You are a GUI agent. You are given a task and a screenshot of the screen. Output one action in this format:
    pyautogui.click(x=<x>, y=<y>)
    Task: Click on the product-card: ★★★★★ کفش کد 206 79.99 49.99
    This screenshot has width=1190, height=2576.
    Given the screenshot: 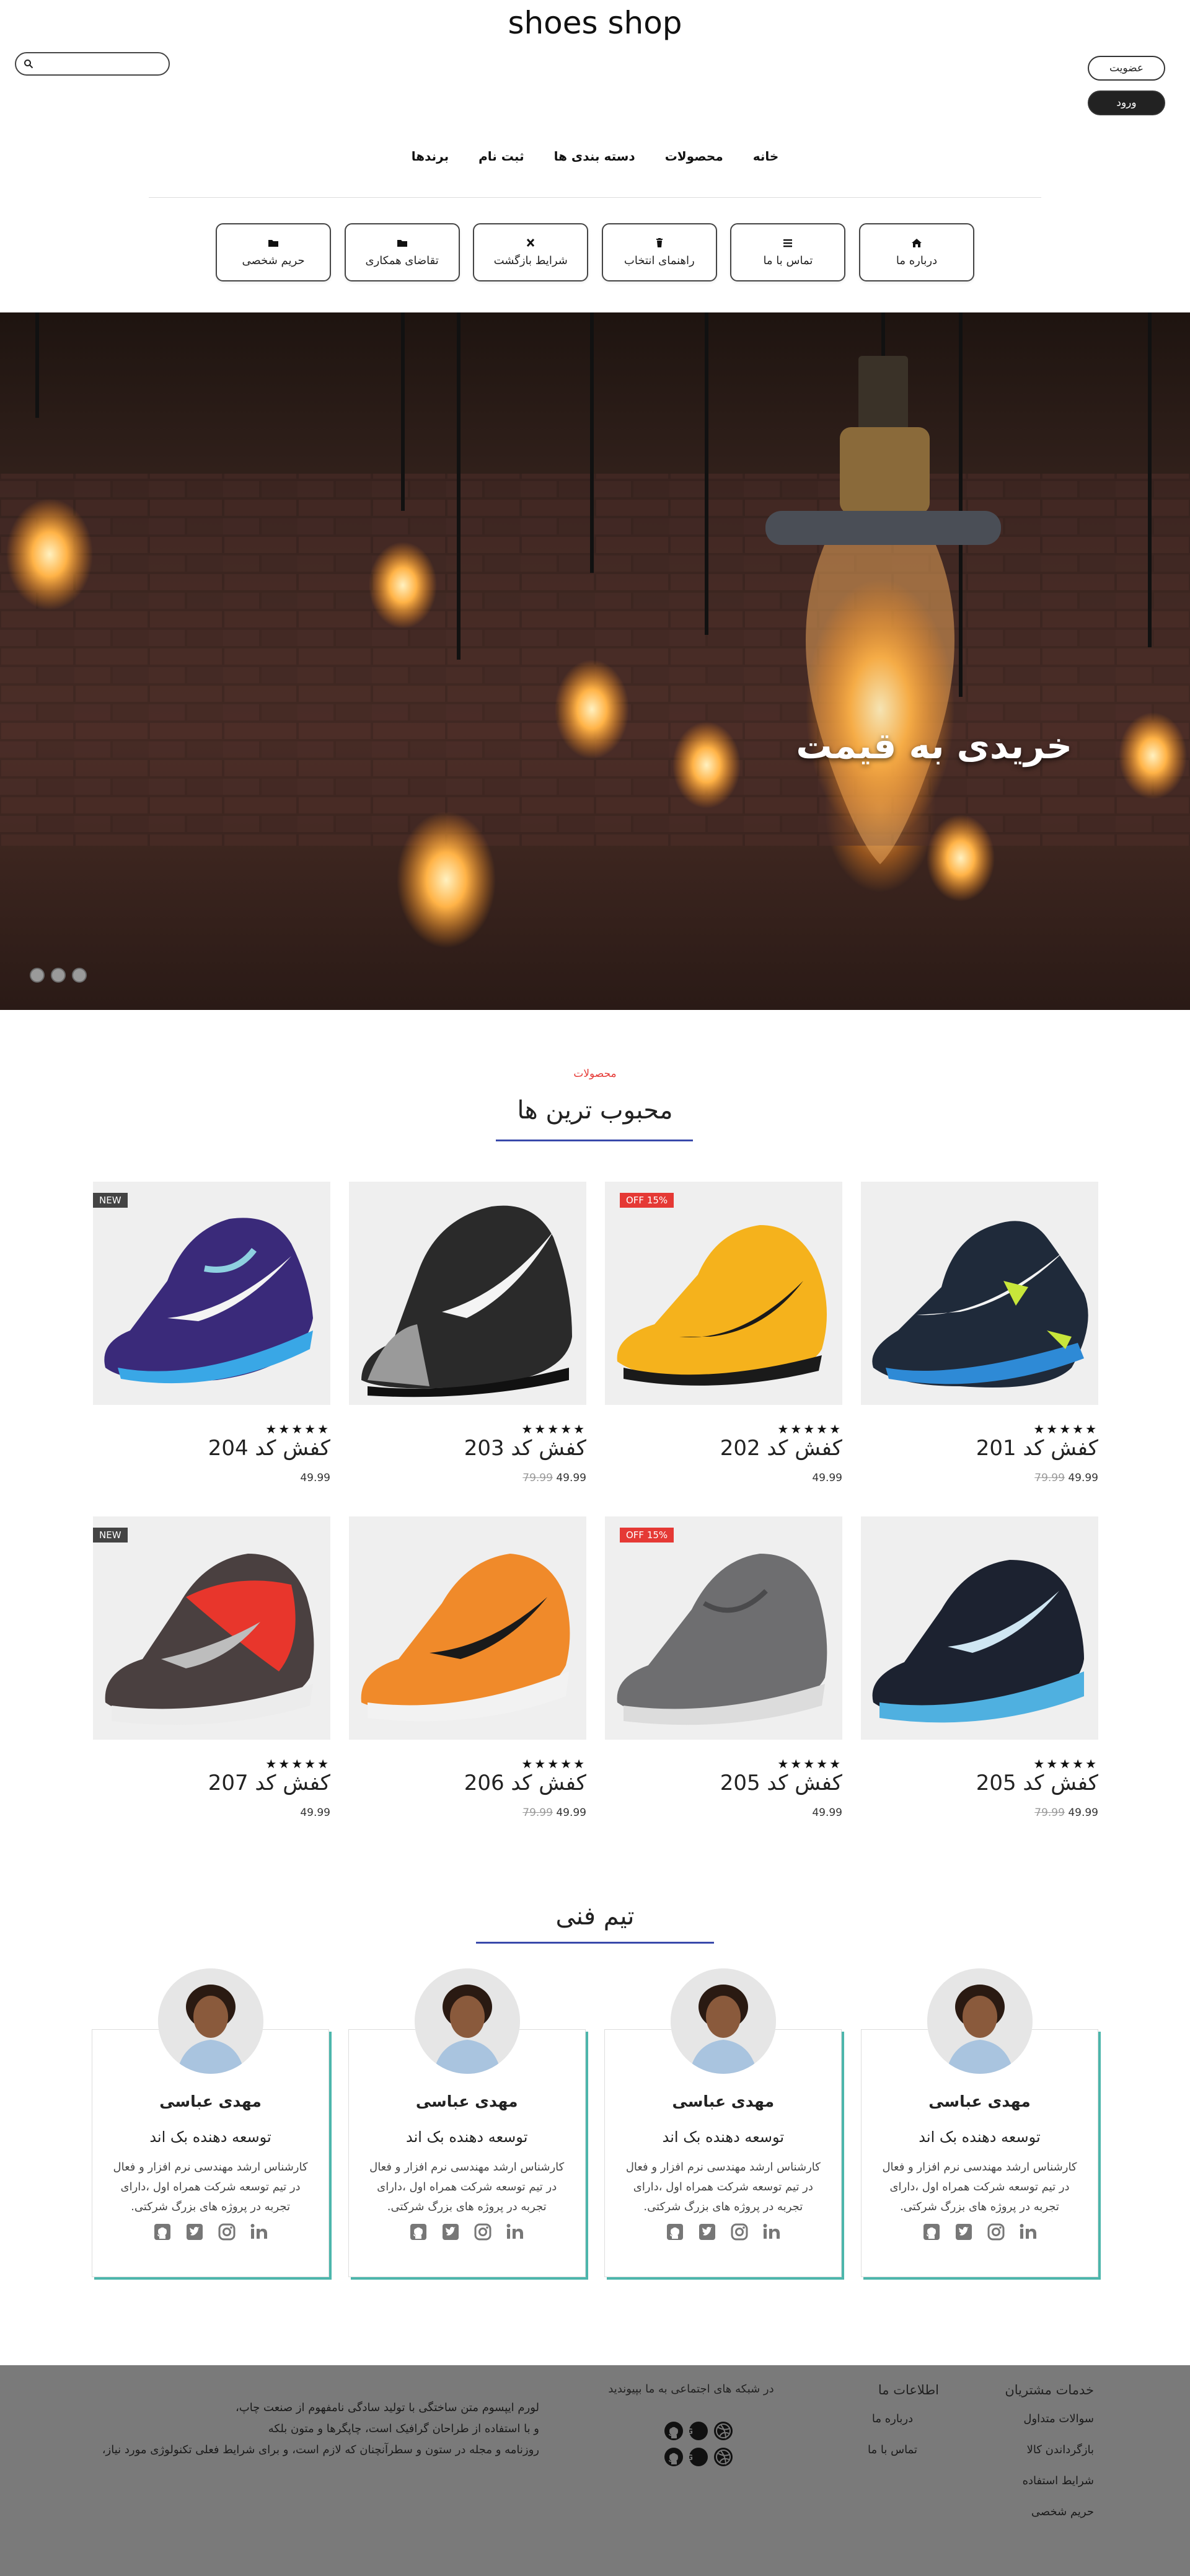 What is the action you would take?
    pyautogui.click(x=467, y=1667)
    